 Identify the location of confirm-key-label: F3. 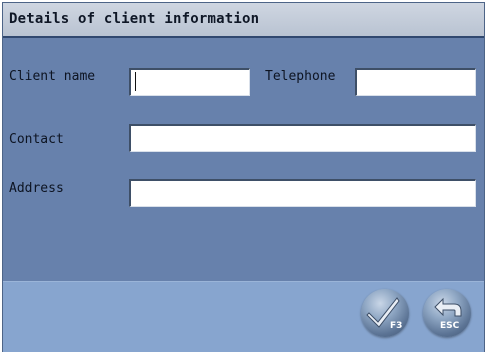
(396, 326).